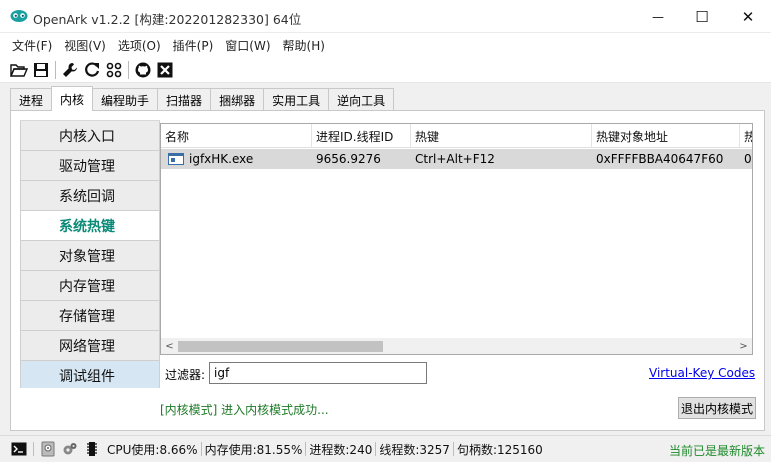 The width and height of the screenshot is (771, 462). I want to click on filter-input, so click(318, 373).